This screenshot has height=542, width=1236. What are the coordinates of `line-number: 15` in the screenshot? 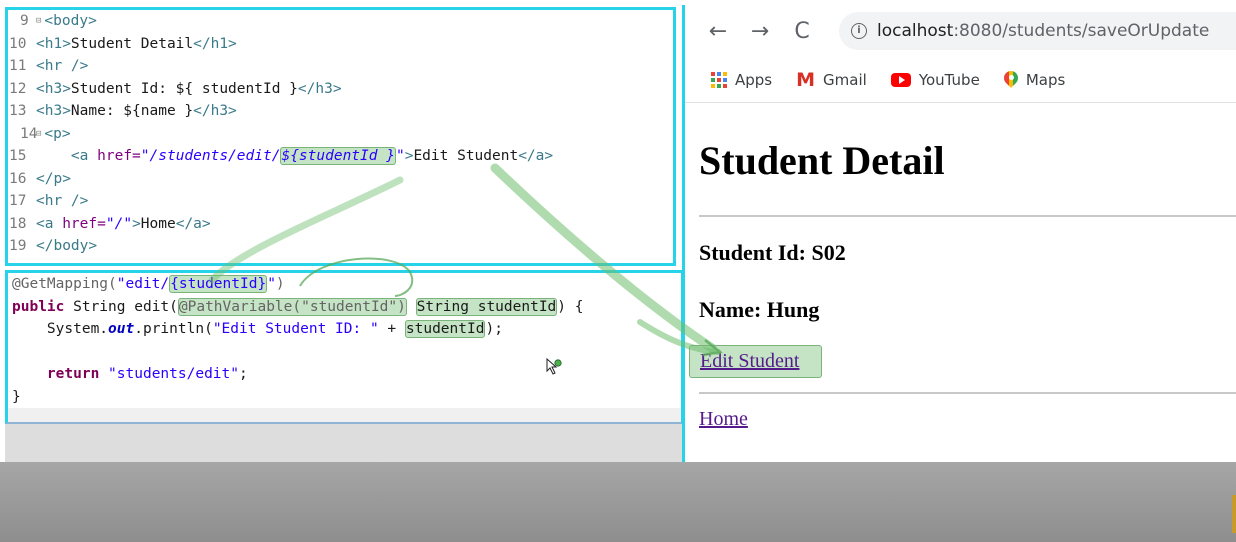 It's located at (18, 156).